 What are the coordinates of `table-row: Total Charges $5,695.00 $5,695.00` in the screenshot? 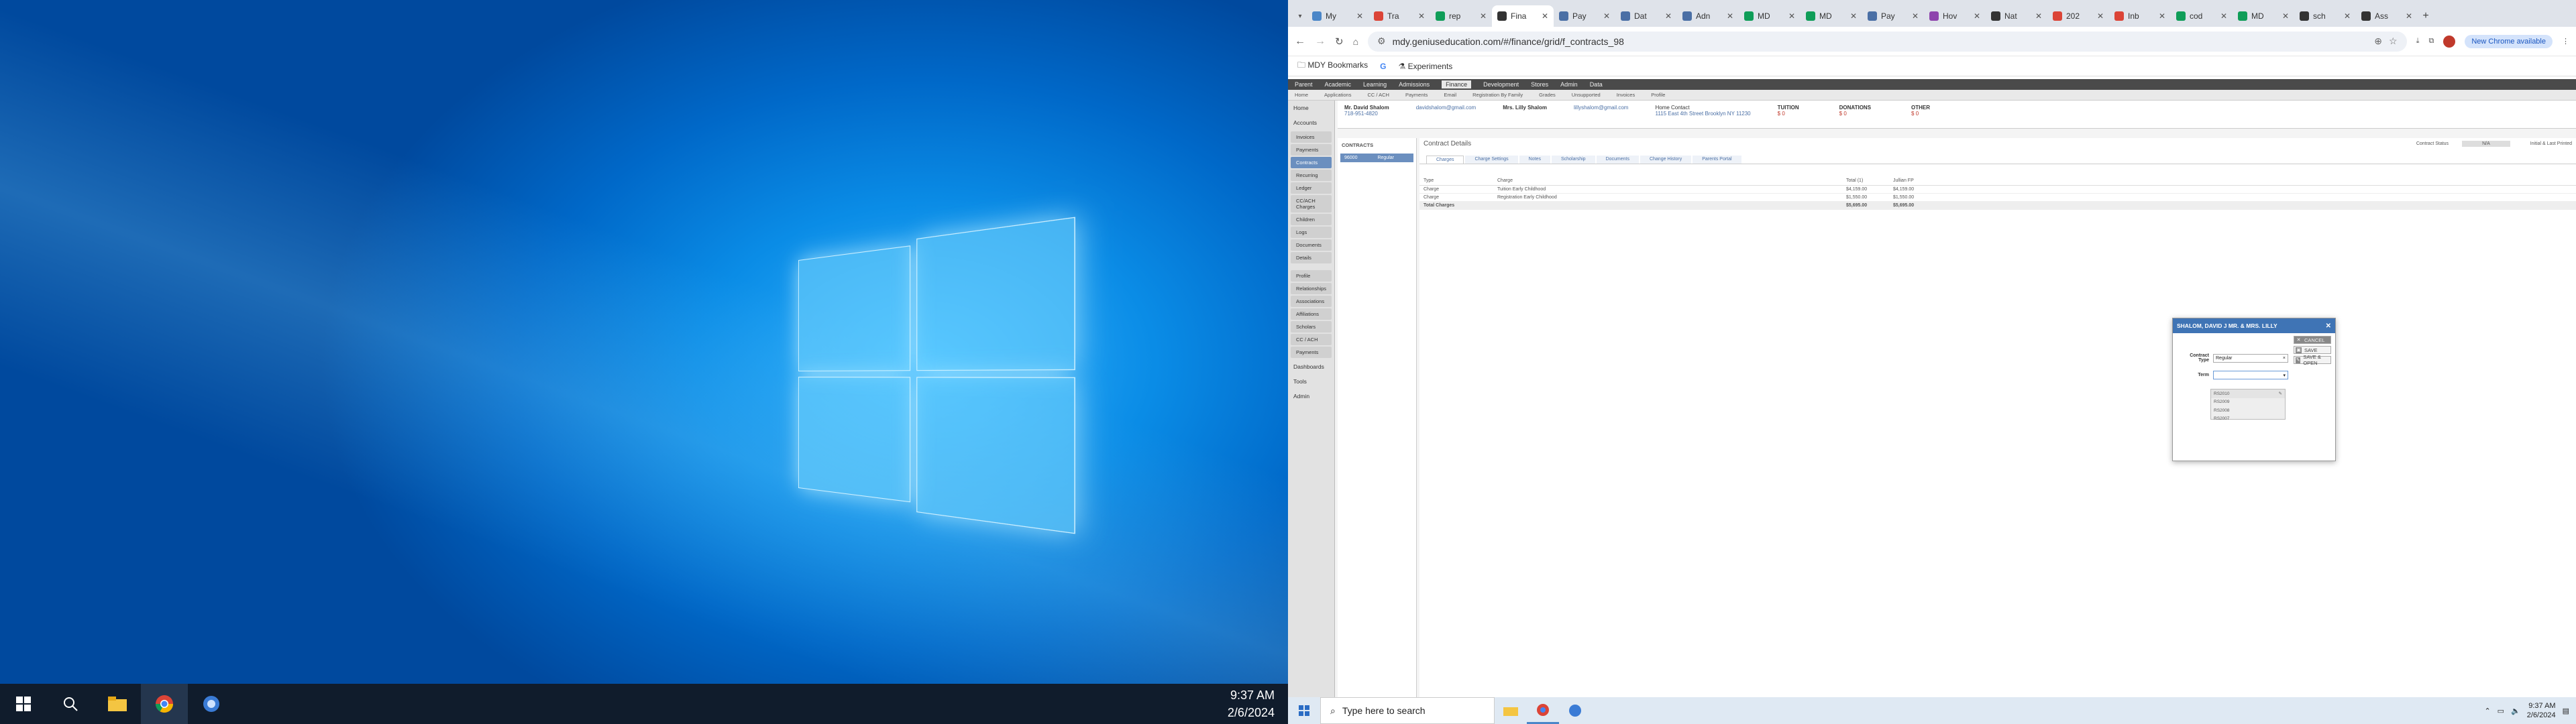 It's located at (1997, 206).